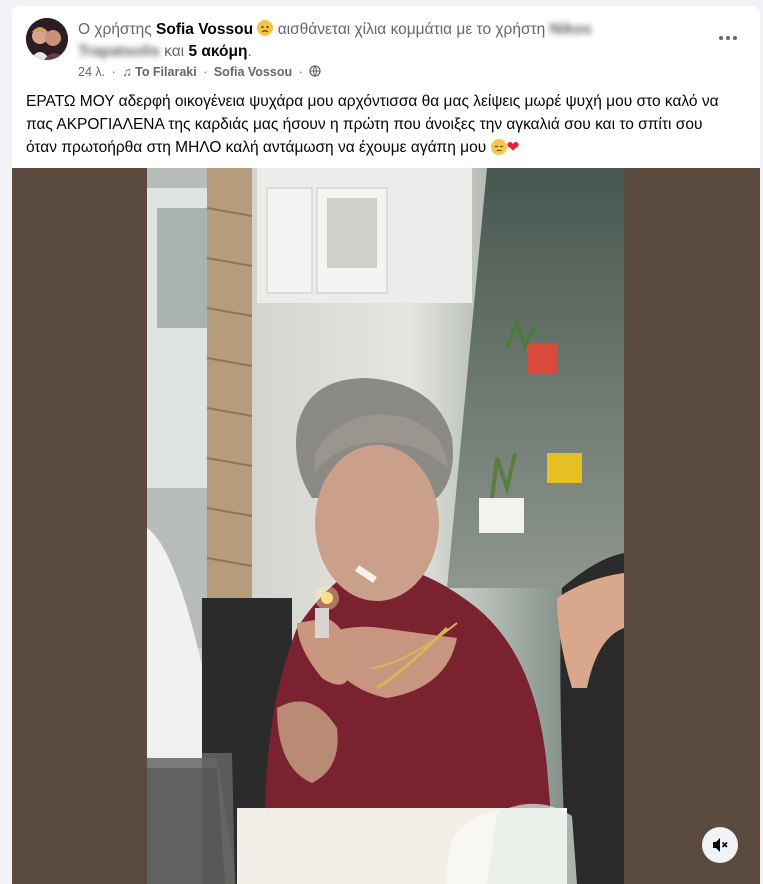 The height and width of the screenshot is (884, 763). I want to click on post-time-link: 24 λ., so click(91, 72).